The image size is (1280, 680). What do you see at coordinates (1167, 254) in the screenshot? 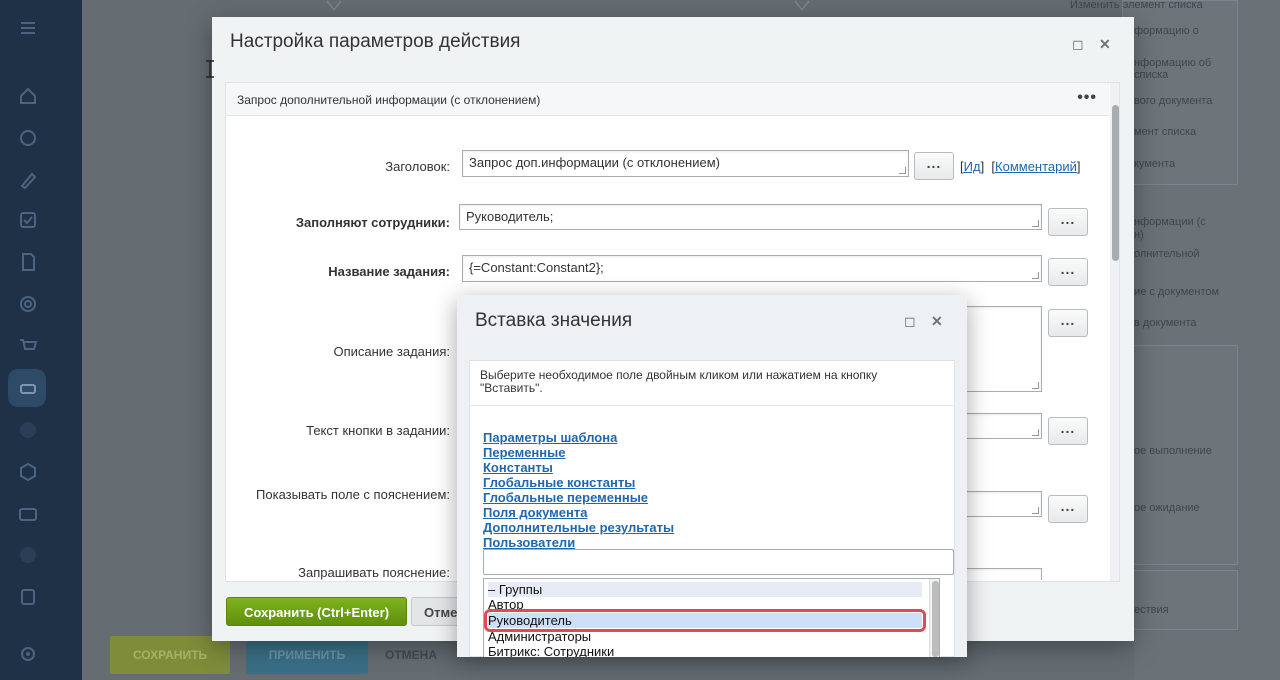
I see `activity-item: олнительной` at bounding box center [1167, 254].